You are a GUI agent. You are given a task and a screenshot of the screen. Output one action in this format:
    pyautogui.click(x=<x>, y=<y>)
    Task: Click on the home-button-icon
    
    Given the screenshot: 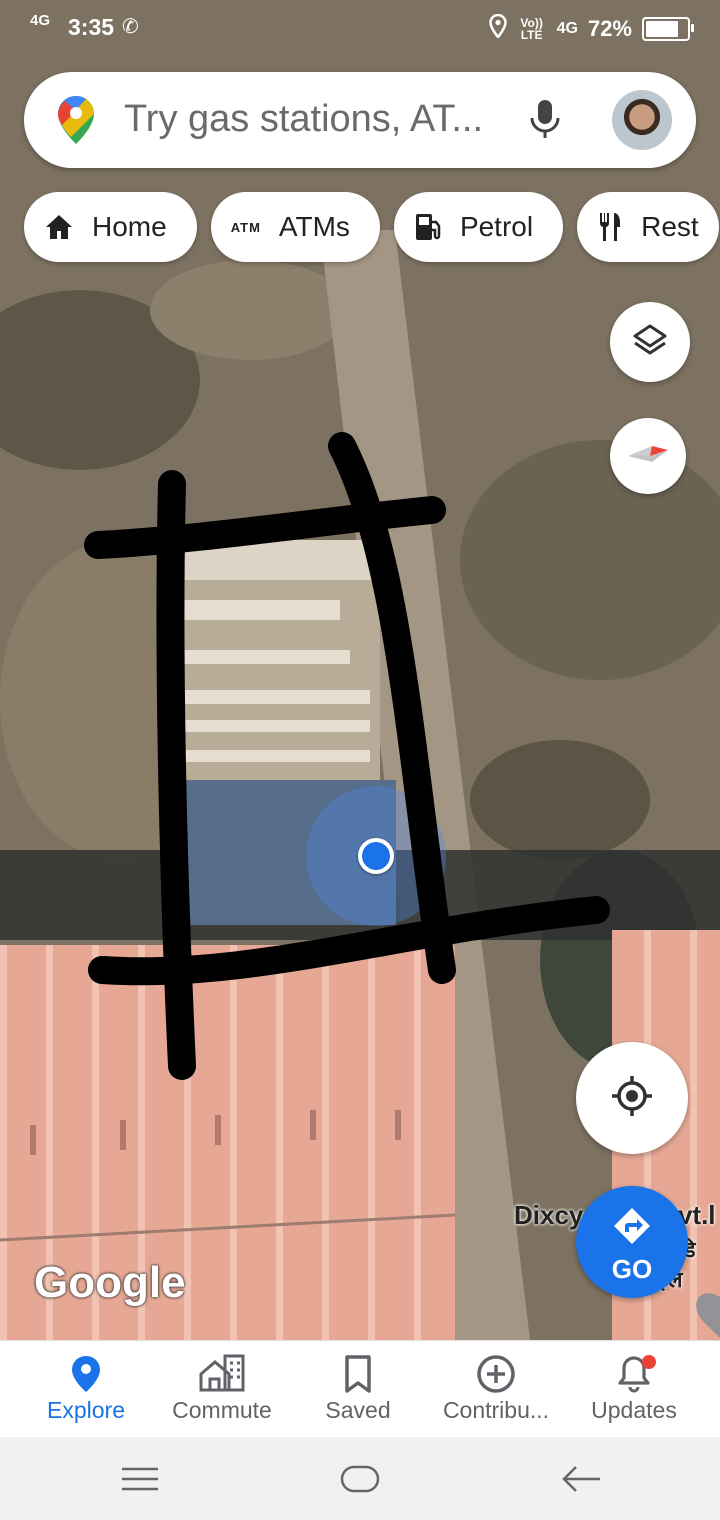 What is the action you would take?
    pyautogui.click(x=360, y=1481)
    